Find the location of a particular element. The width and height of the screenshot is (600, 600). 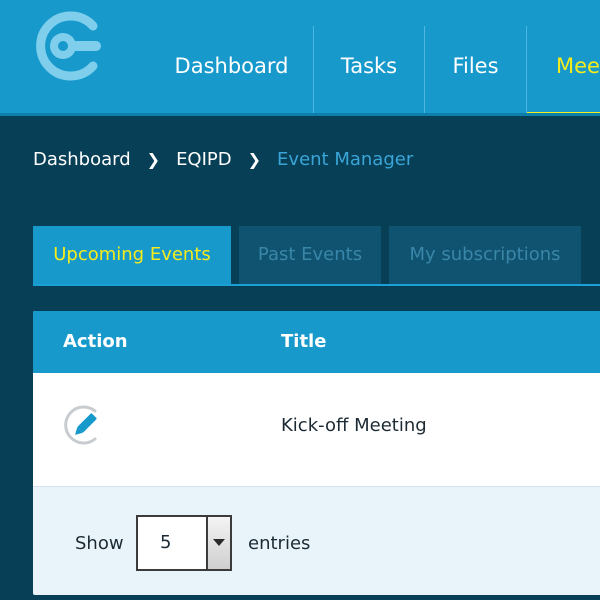

page-size-value: 5 is located at coordinates (166, 542).